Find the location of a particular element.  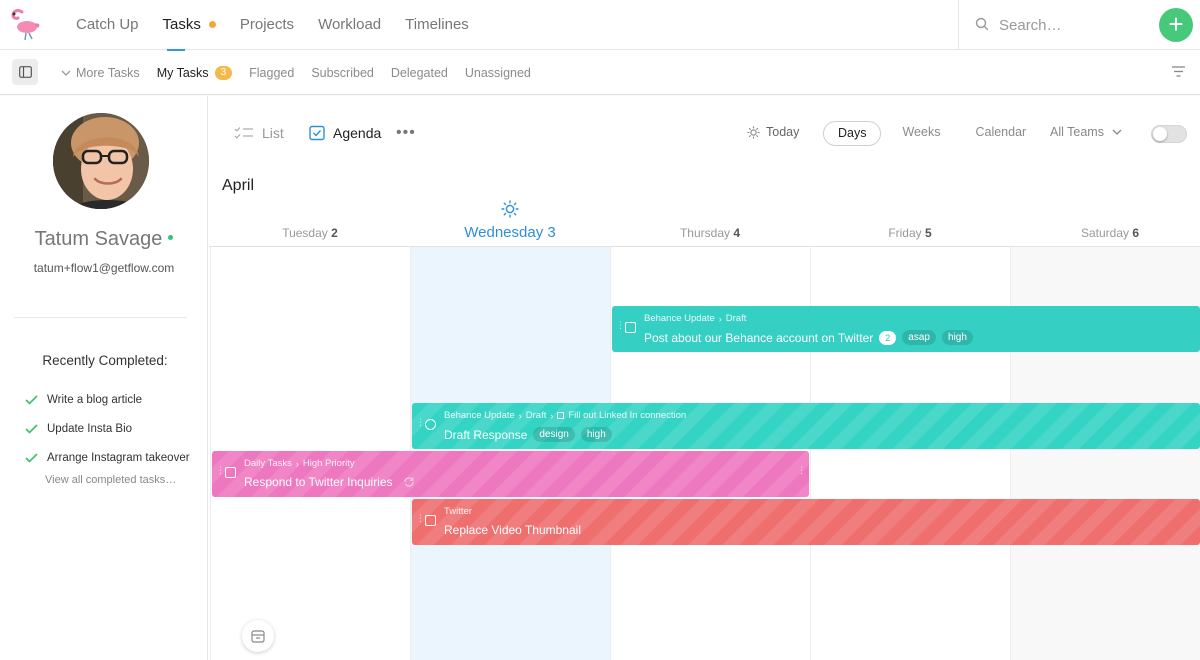

day-header-friday: Friday 5 is located at coordinates (910, 233).